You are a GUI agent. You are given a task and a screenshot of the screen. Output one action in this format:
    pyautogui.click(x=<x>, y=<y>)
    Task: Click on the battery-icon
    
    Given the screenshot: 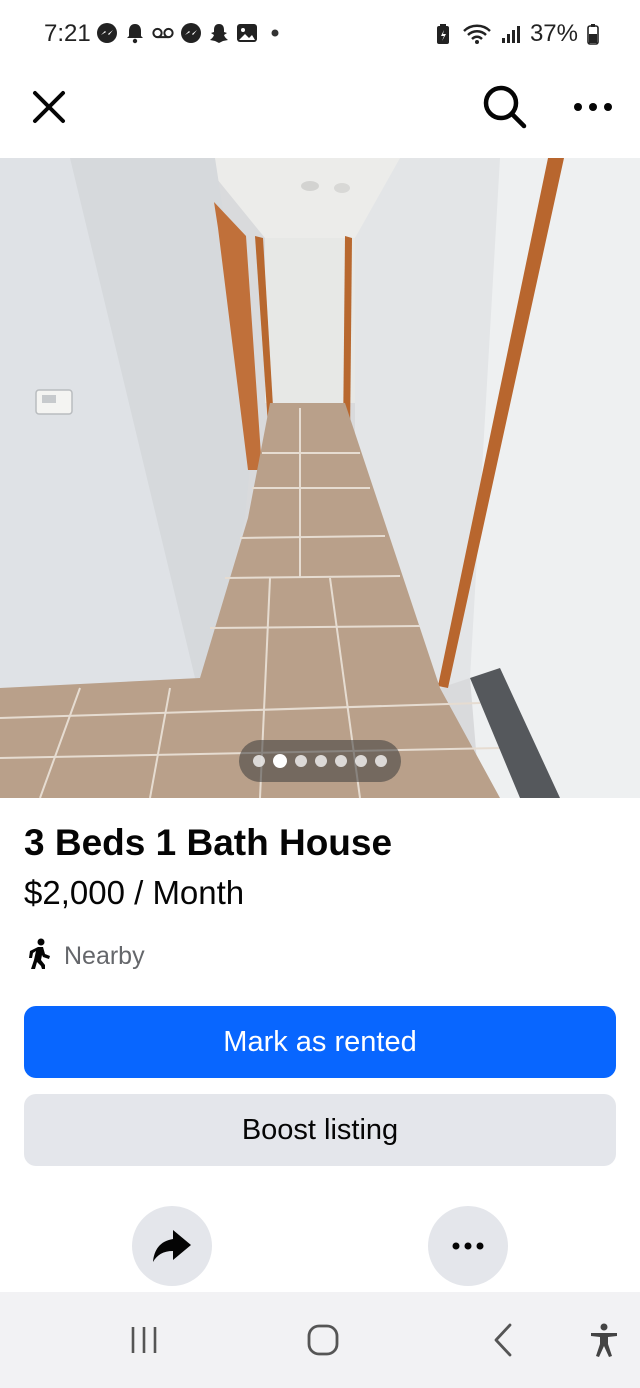 What is the action you would take?
    pyautogui.click(x=593, y=34)
    